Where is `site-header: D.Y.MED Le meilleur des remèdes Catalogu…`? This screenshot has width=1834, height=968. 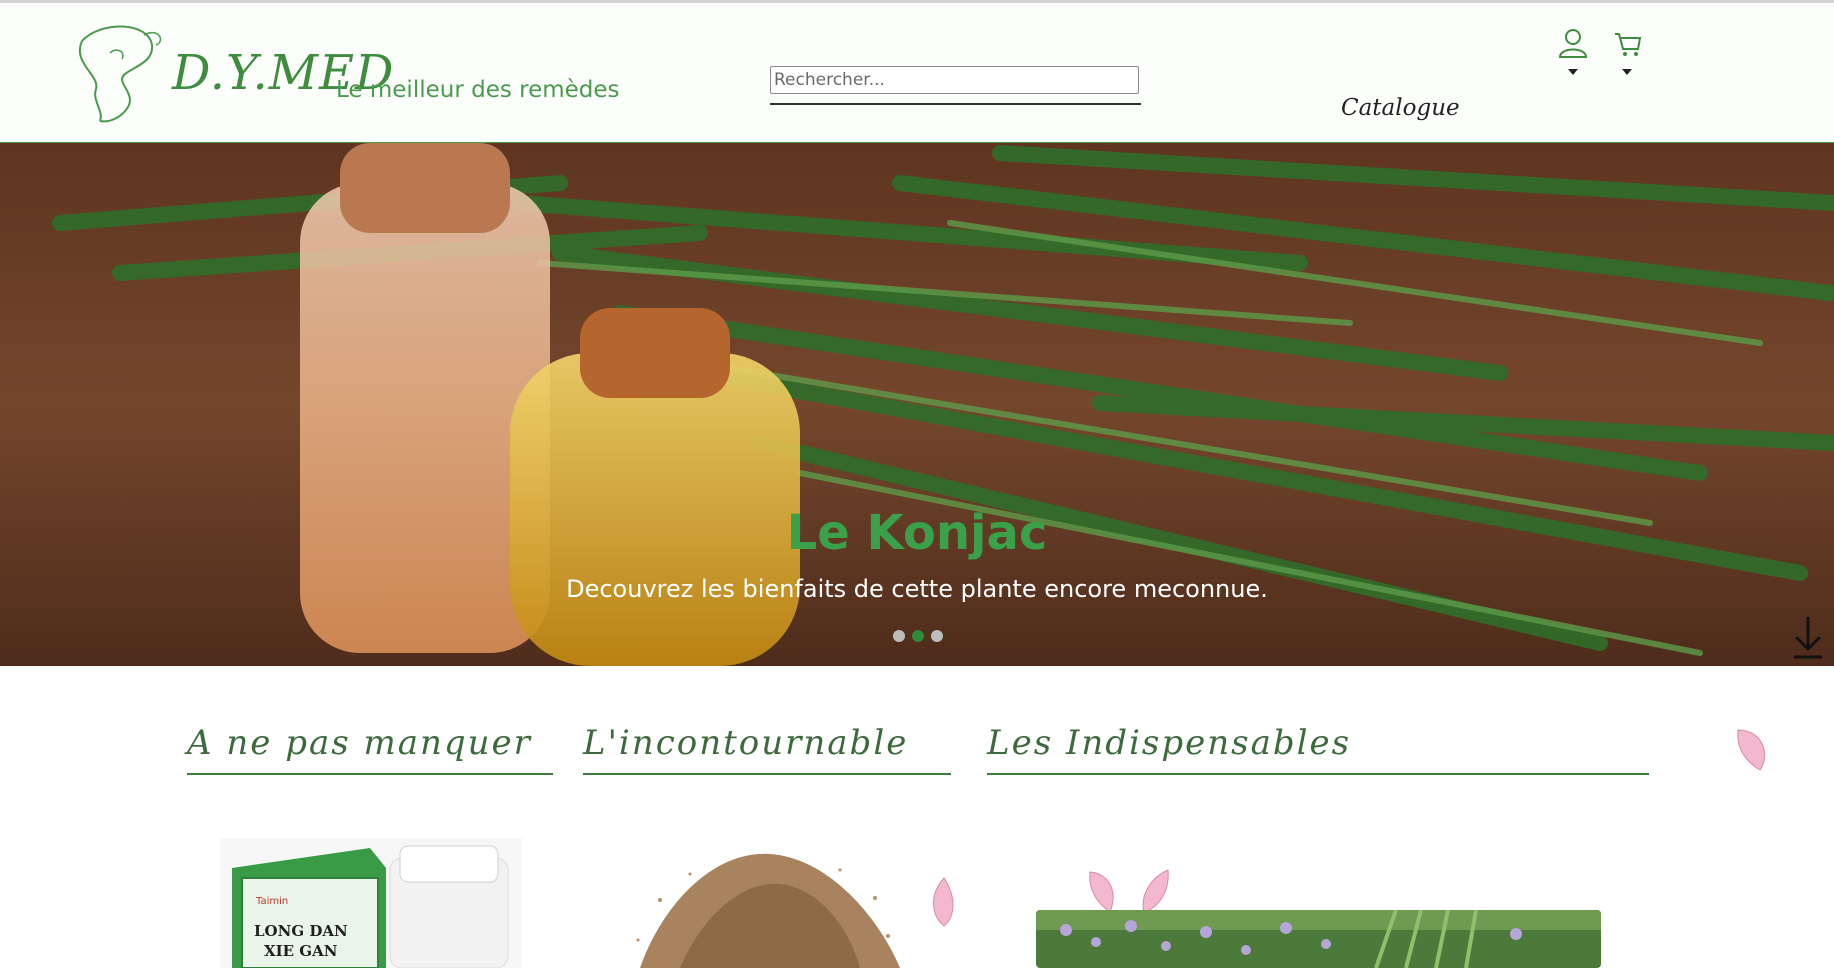
site-header: D.Y.MED Le meilleur des remèdes Catalogu… is located at coordinates (917, 73).